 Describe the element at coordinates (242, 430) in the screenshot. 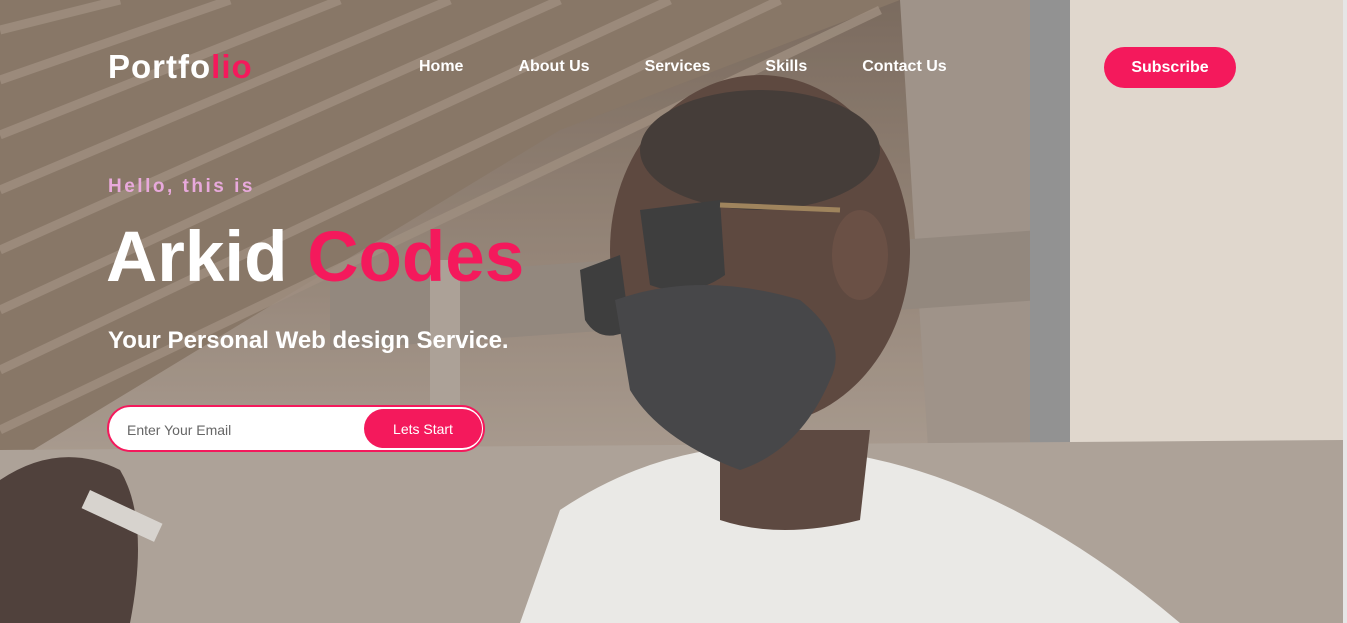

I see `email-input` at that location.